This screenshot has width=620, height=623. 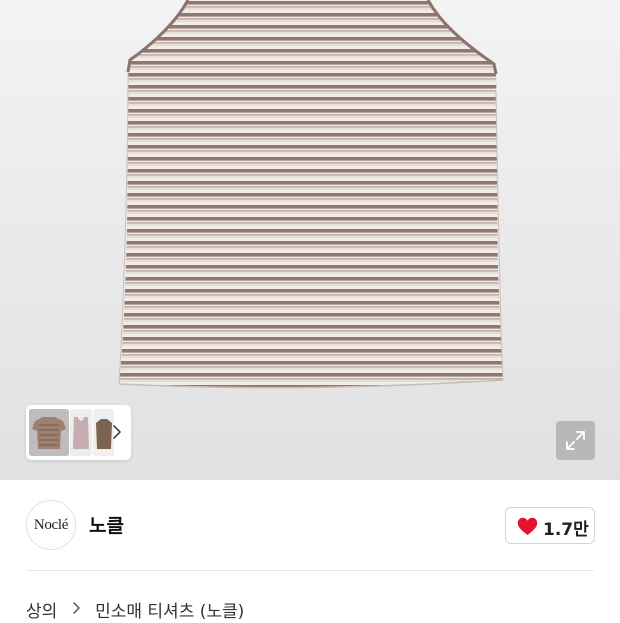 I want to click on like-button: 1.7만, so click(x=550, y=525).